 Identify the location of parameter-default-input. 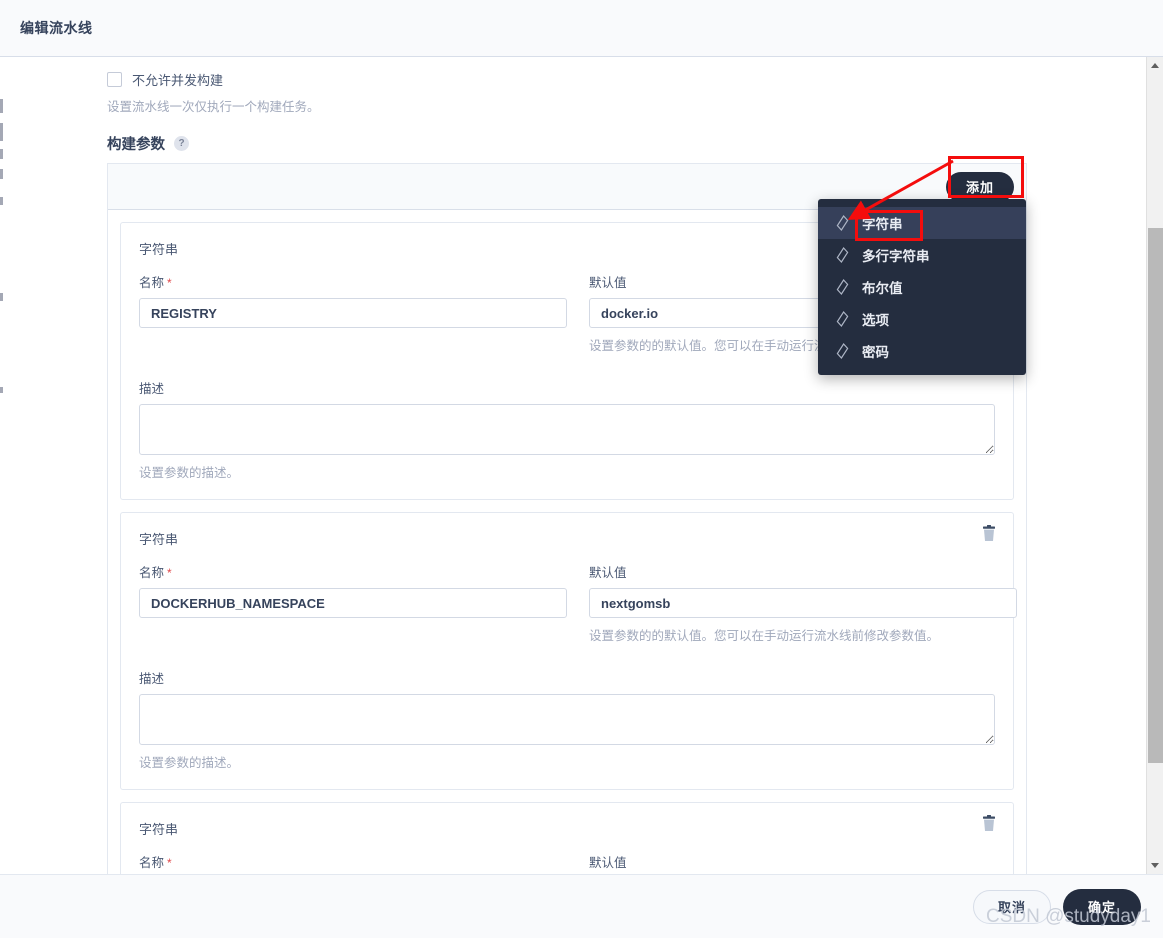
(803, 603).